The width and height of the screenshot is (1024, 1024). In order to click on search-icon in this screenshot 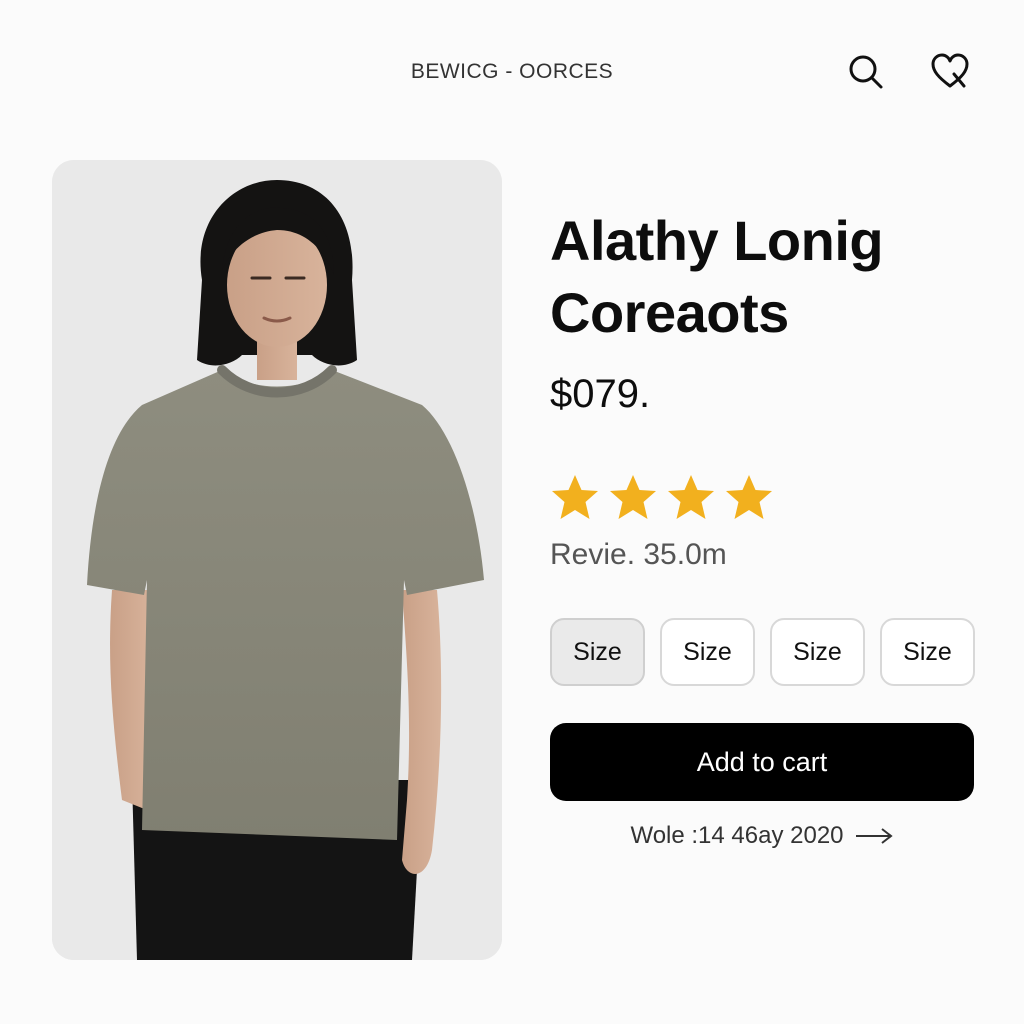, I will do `click(866, 72)`.